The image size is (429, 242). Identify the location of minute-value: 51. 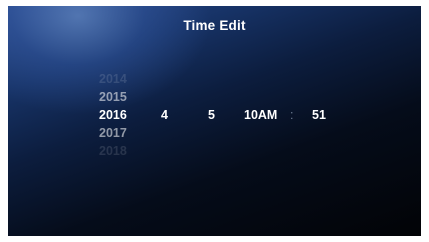
(319, 115).